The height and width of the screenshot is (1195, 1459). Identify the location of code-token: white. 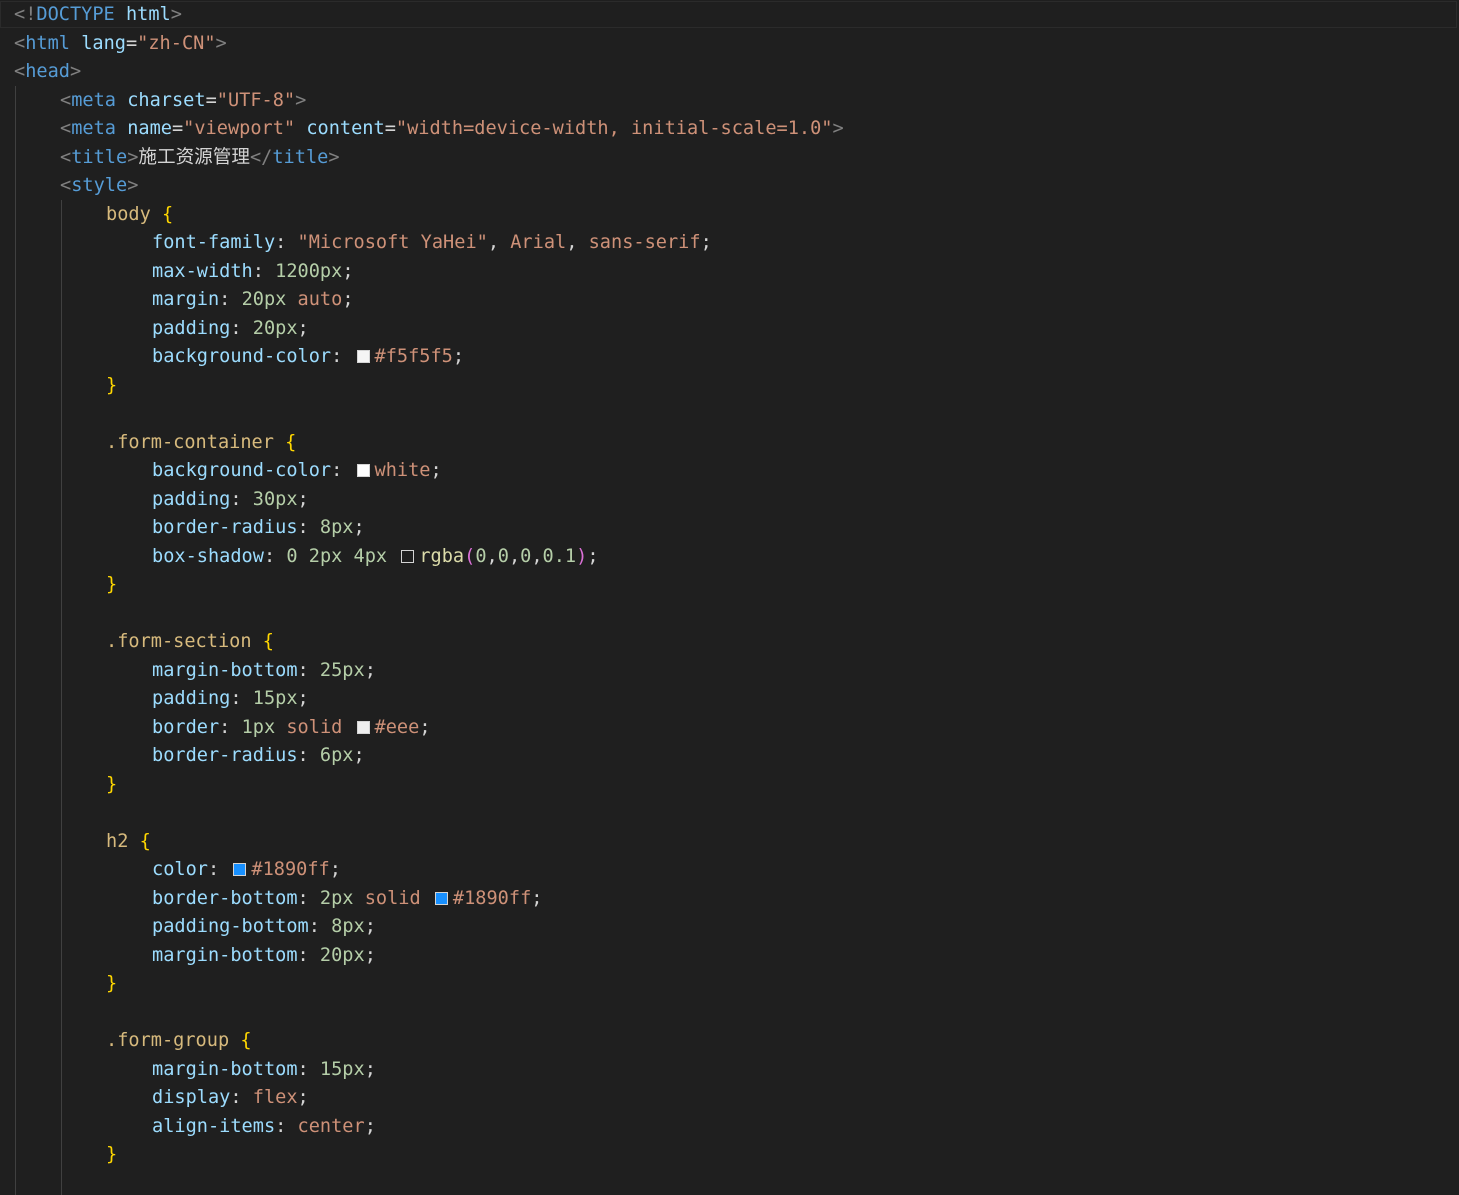
(402, 470).